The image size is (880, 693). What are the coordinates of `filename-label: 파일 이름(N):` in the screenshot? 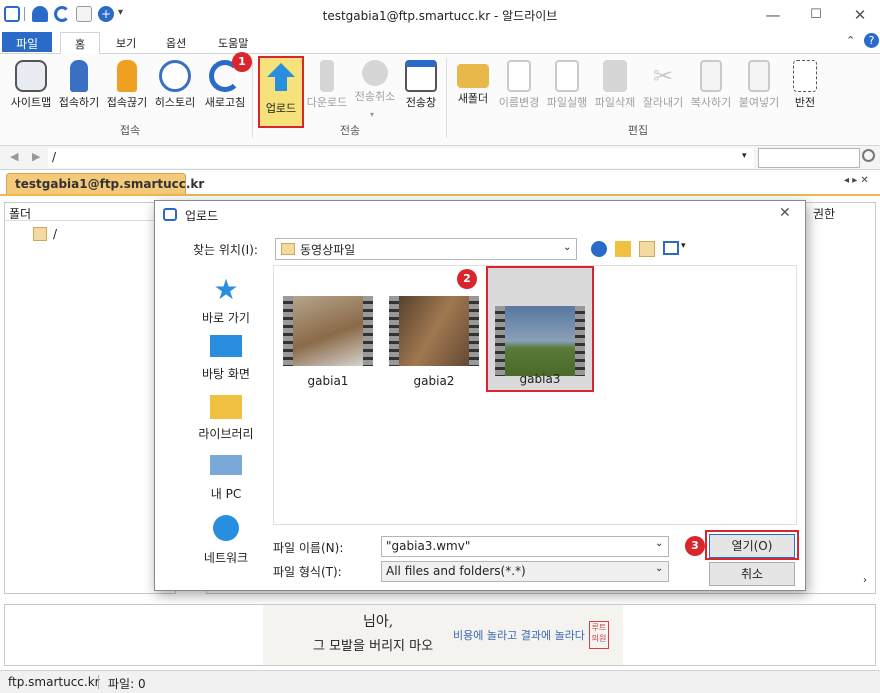 It's located at (308, 548).